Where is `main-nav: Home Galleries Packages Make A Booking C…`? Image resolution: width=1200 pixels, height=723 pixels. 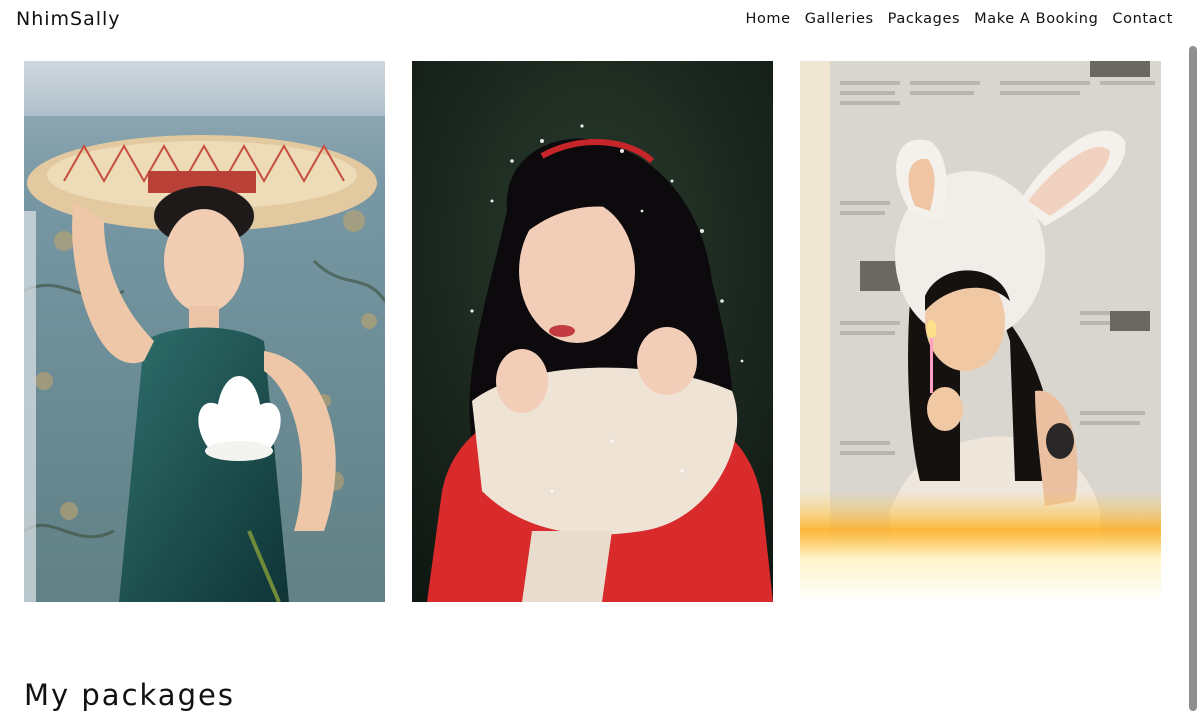 main-nav: Home Galleries Packages Make A Booking C… is located at coordinates (959, 19).